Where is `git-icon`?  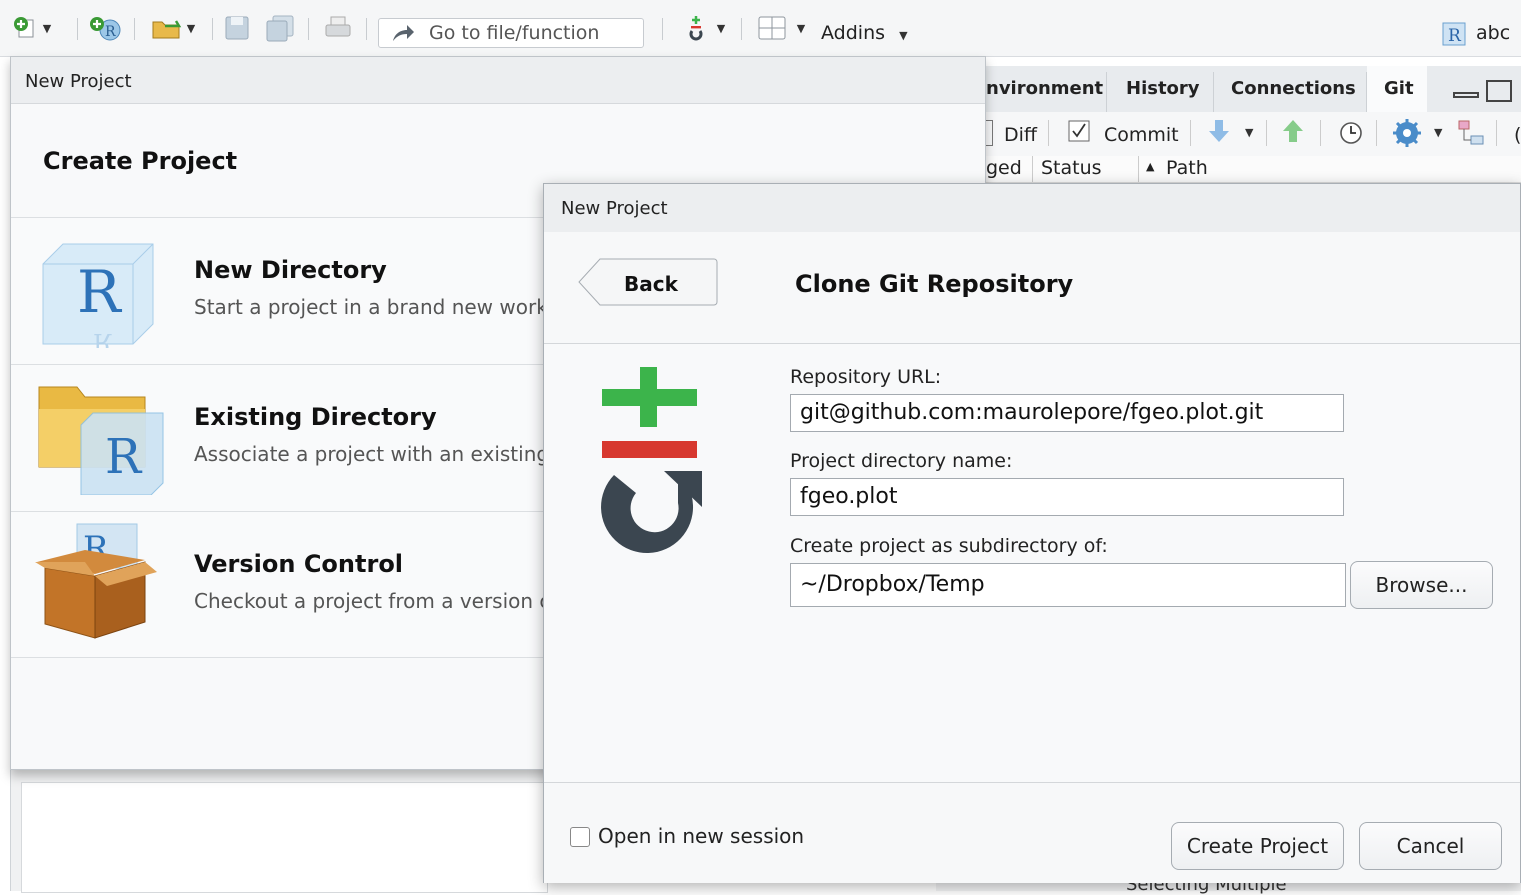 git-icon is located at coordinates (696, 28).